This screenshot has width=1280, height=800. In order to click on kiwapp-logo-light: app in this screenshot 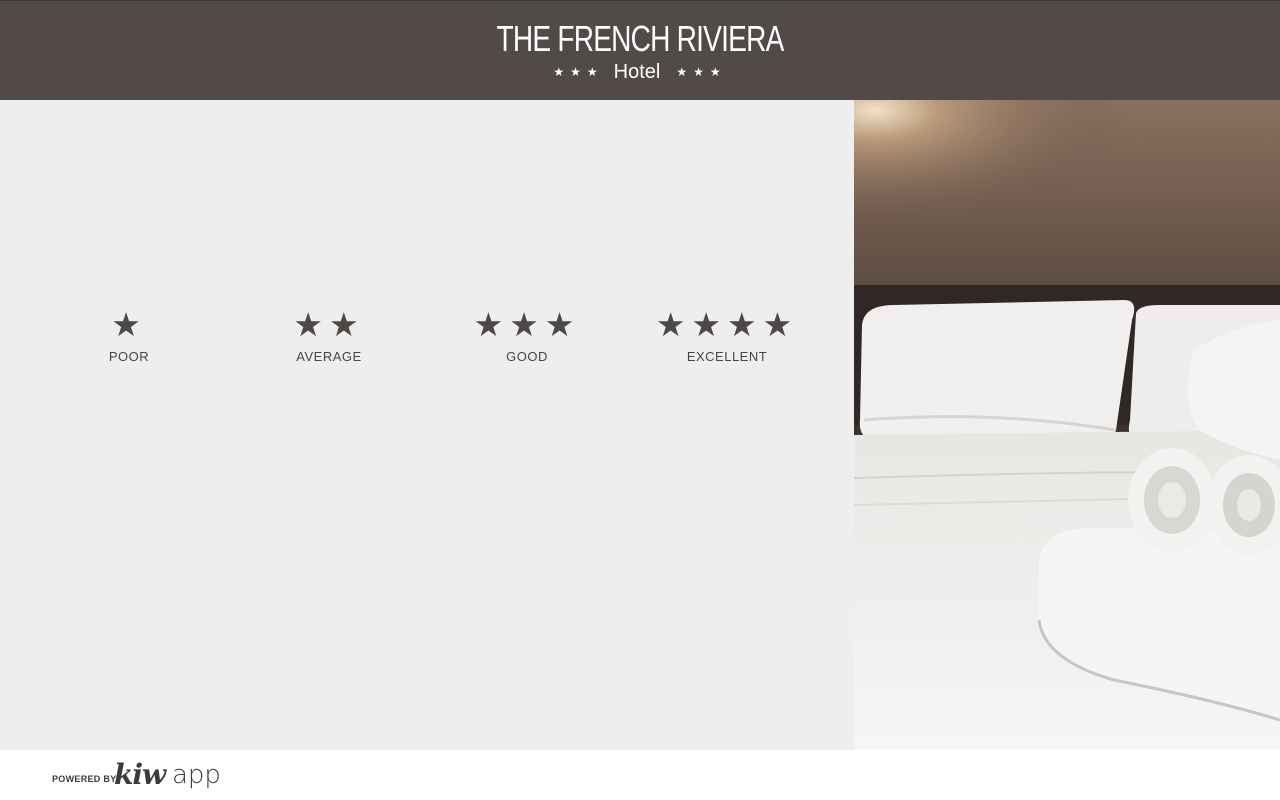, I will do `click(196, 775)`.